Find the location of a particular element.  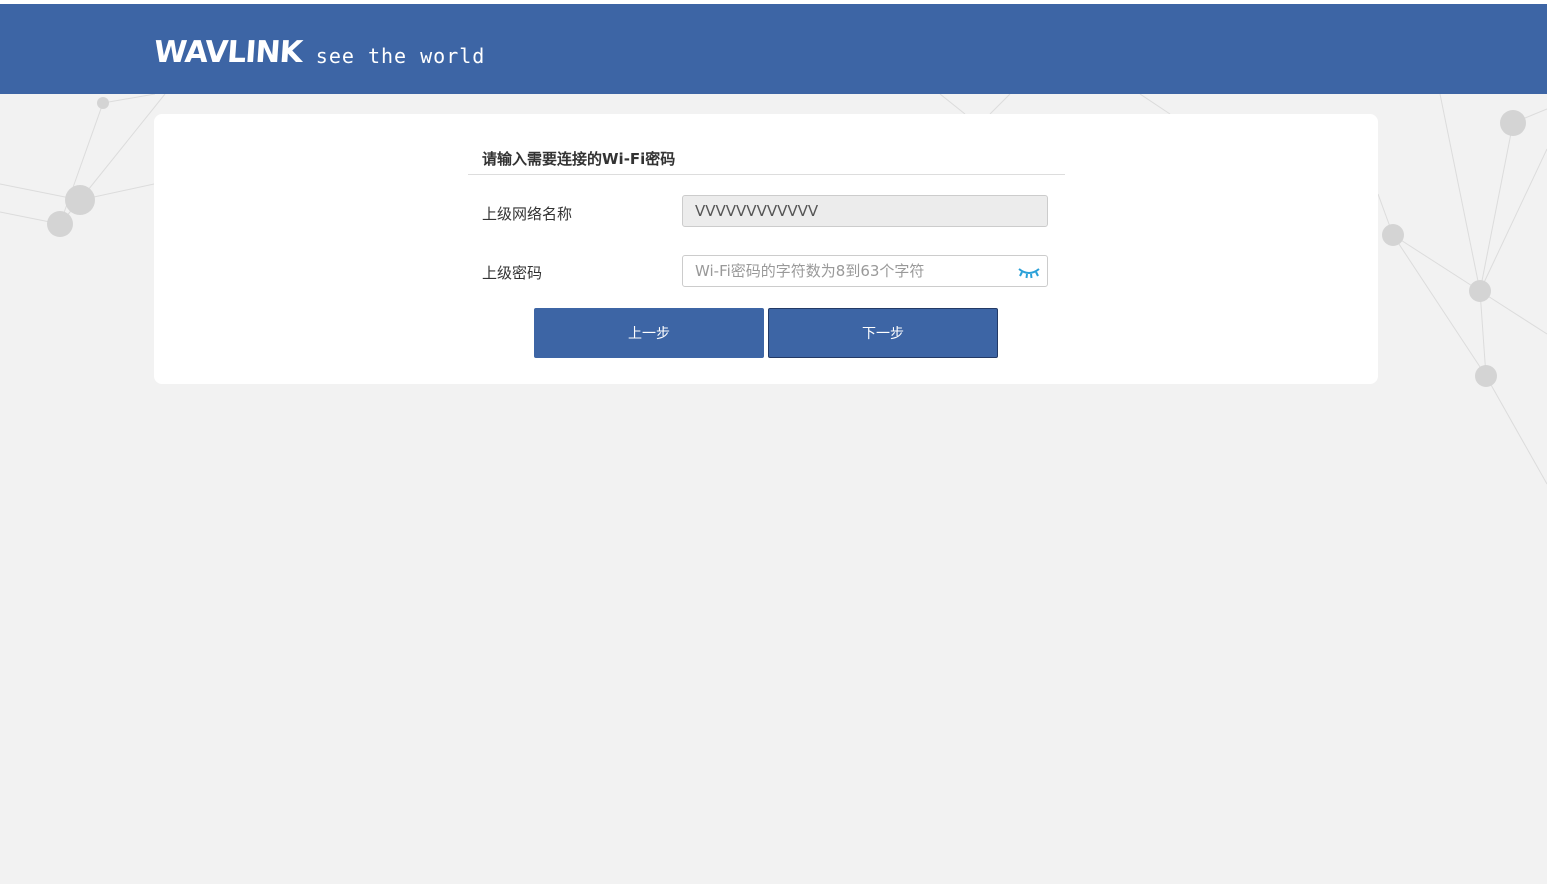

previous-step-button: 上一步 is located at coordinates (649, 333).